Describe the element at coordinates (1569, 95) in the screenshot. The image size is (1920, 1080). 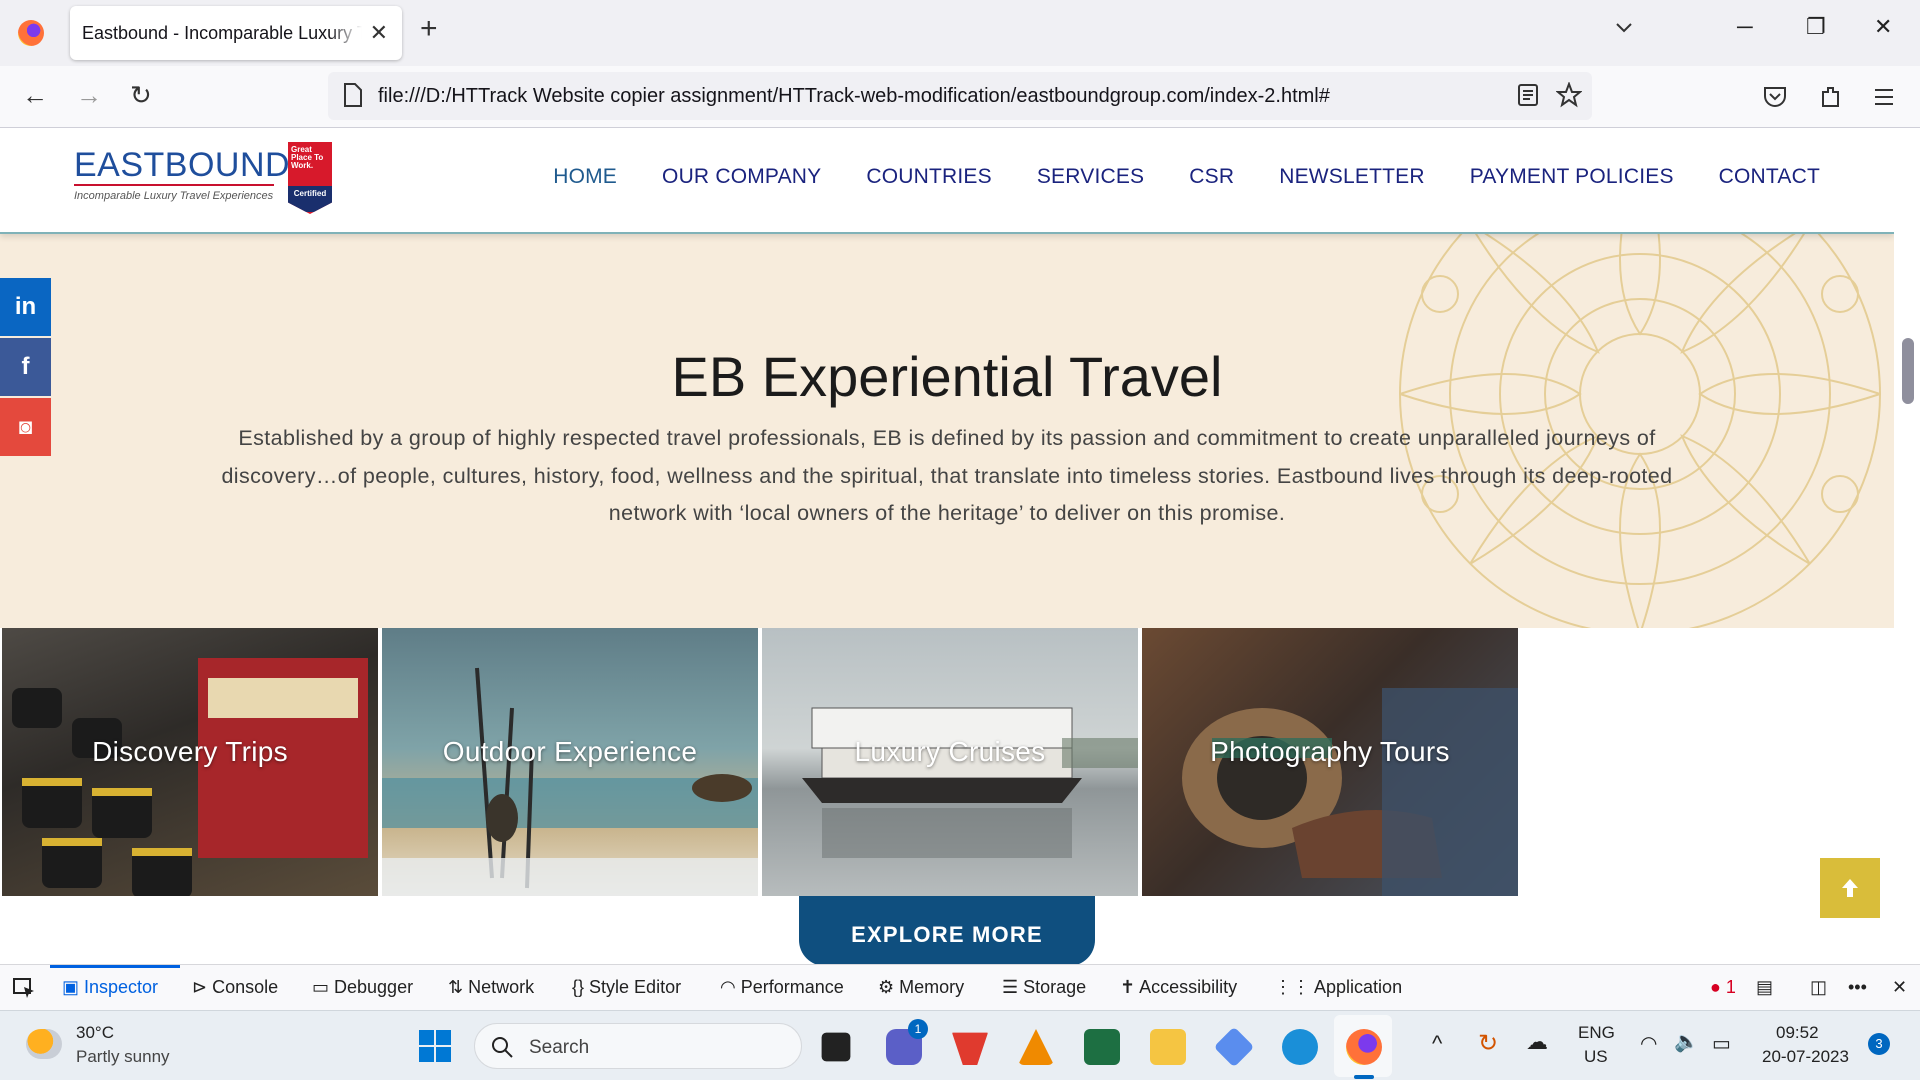
I see `bookmark-star-icon` at that location.